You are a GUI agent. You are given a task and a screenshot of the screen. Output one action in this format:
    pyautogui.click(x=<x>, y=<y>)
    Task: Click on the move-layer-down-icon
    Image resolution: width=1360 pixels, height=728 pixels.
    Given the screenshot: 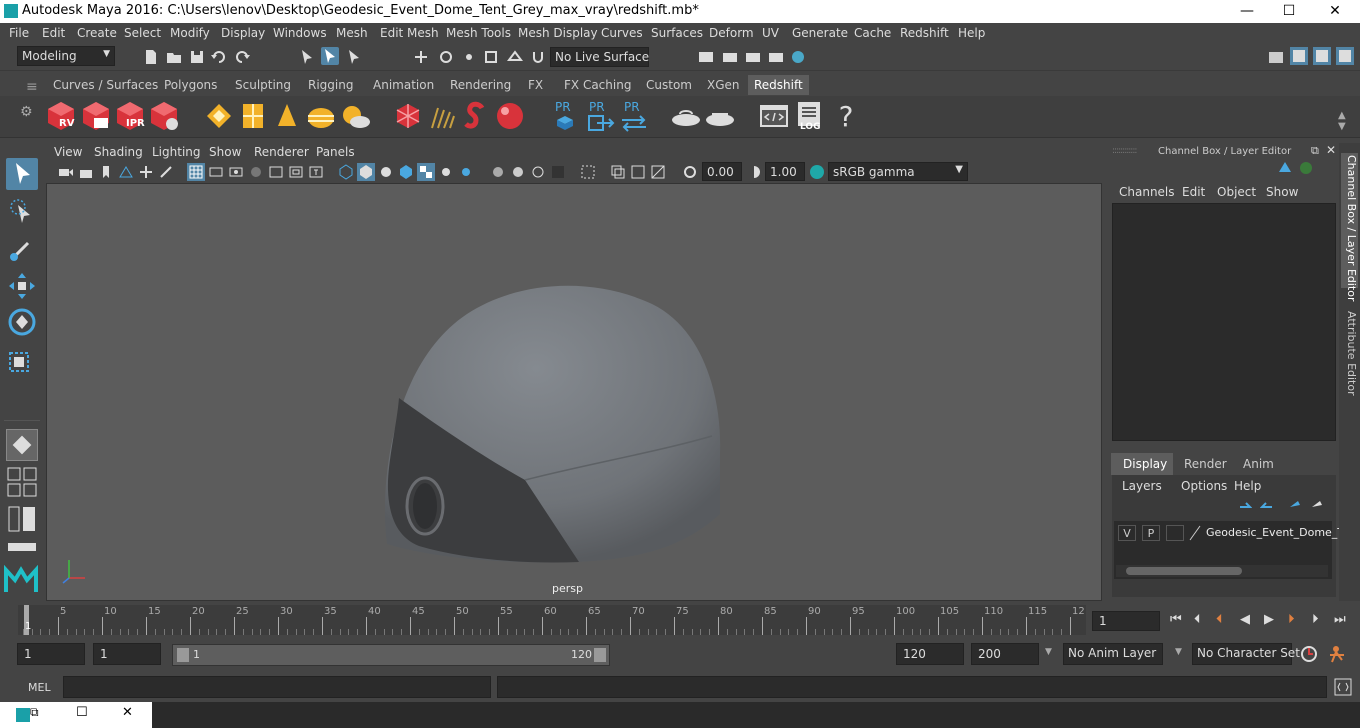 What is the action you would take?
    pyautogui.click(x=1266, y=506)
    